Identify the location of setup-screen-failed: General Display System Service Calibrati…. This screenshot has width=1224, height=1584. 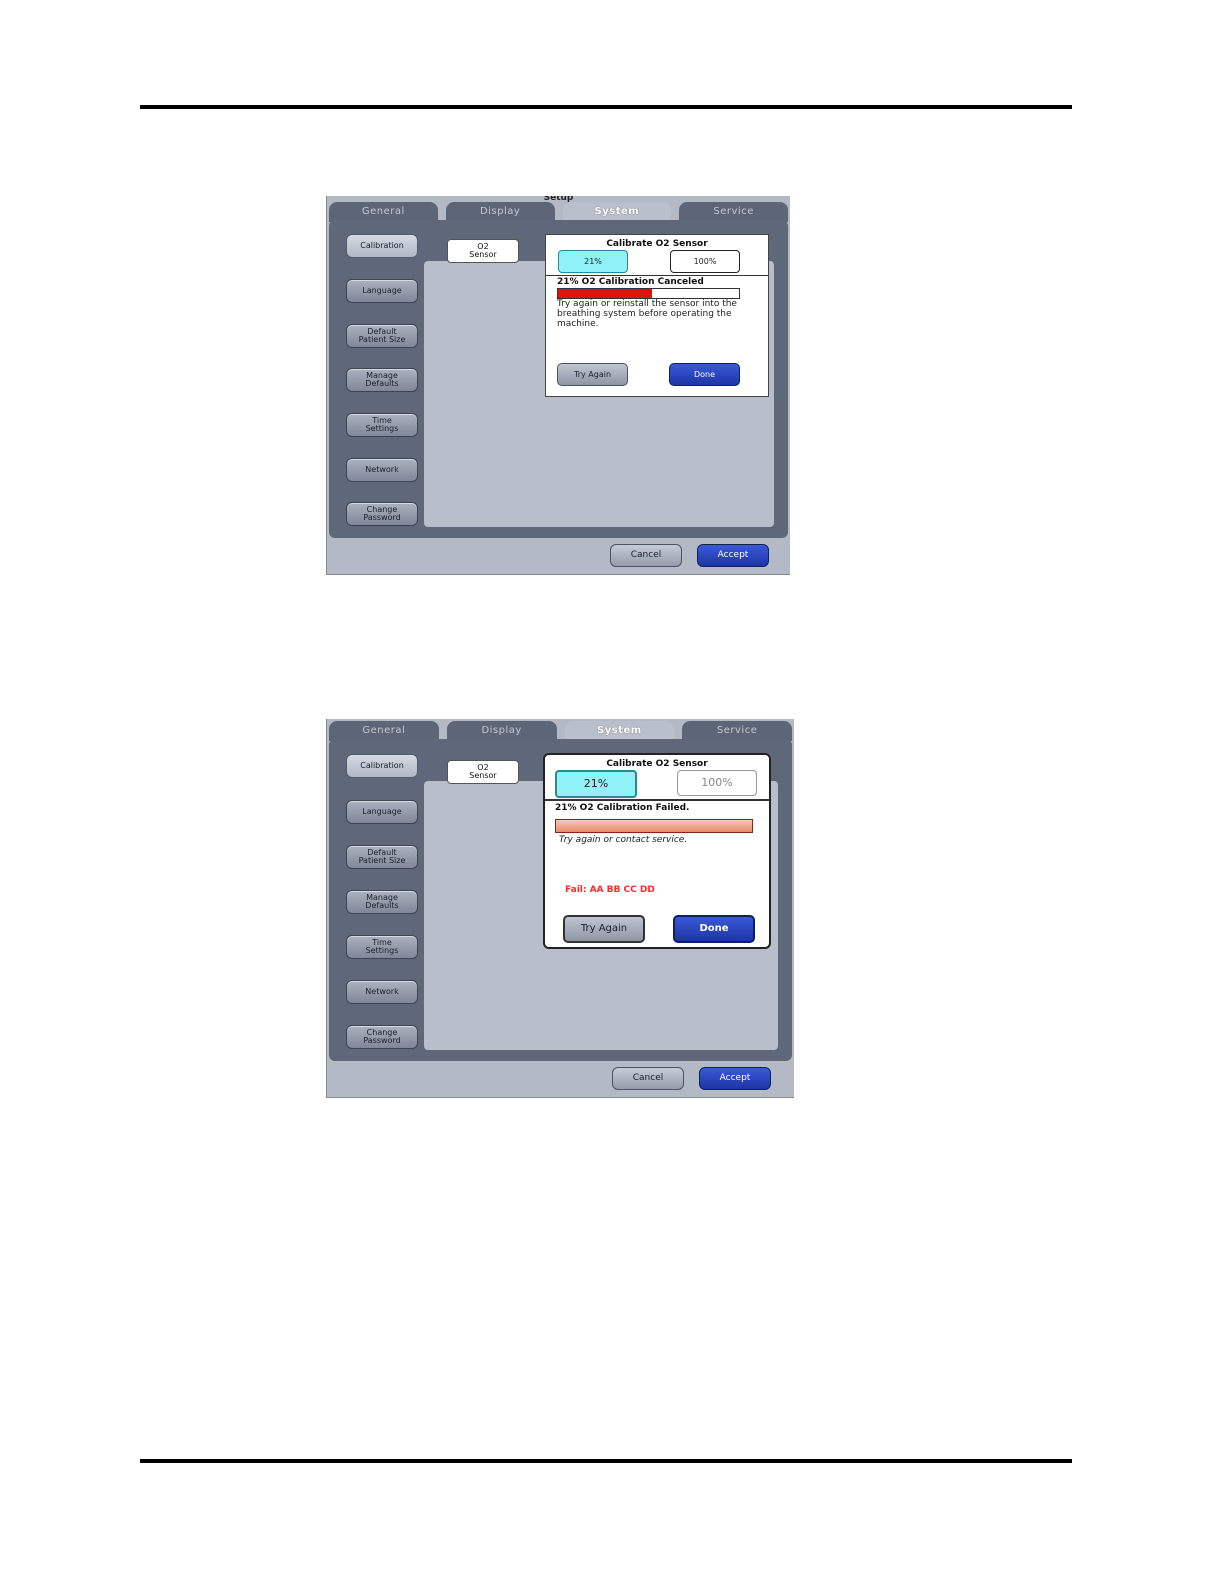
(560, 908).